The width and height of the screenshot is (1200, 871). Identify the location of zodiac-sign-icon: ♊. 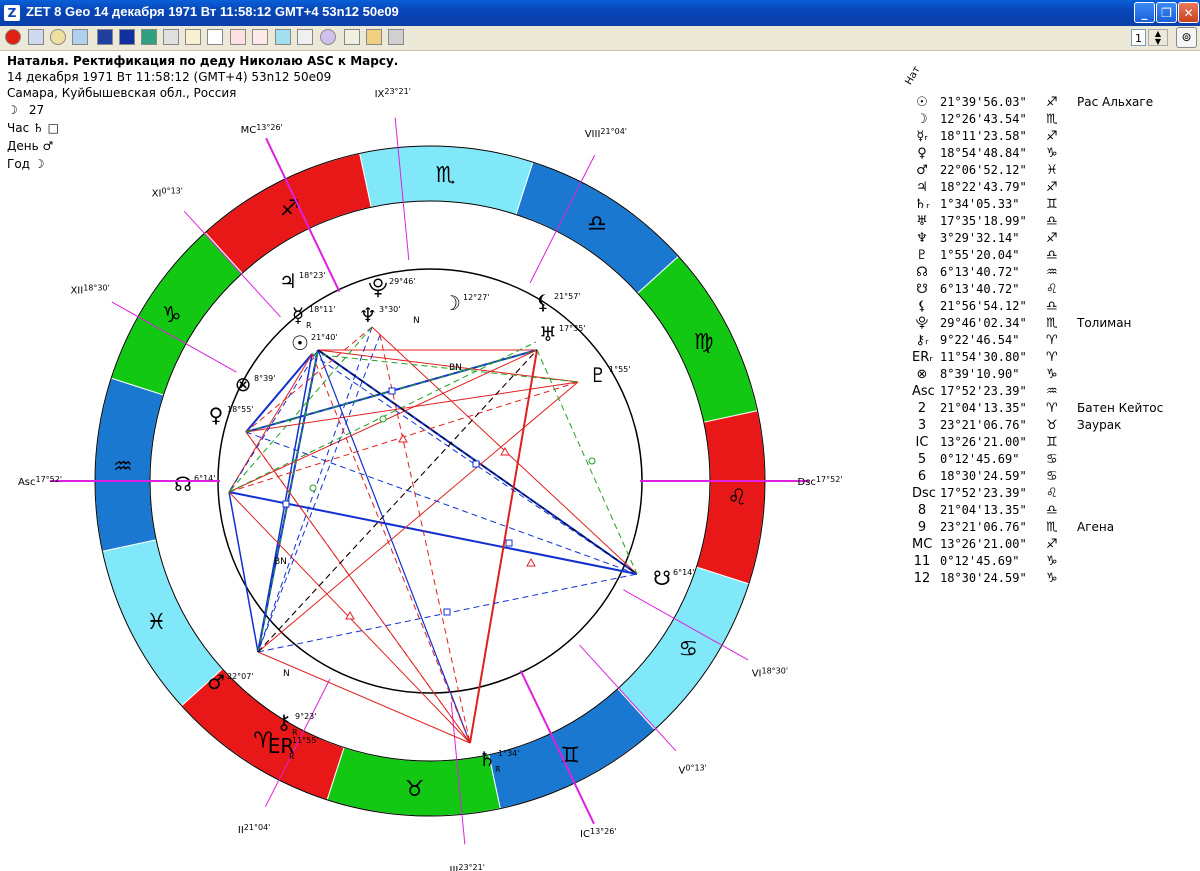
(570, 756).